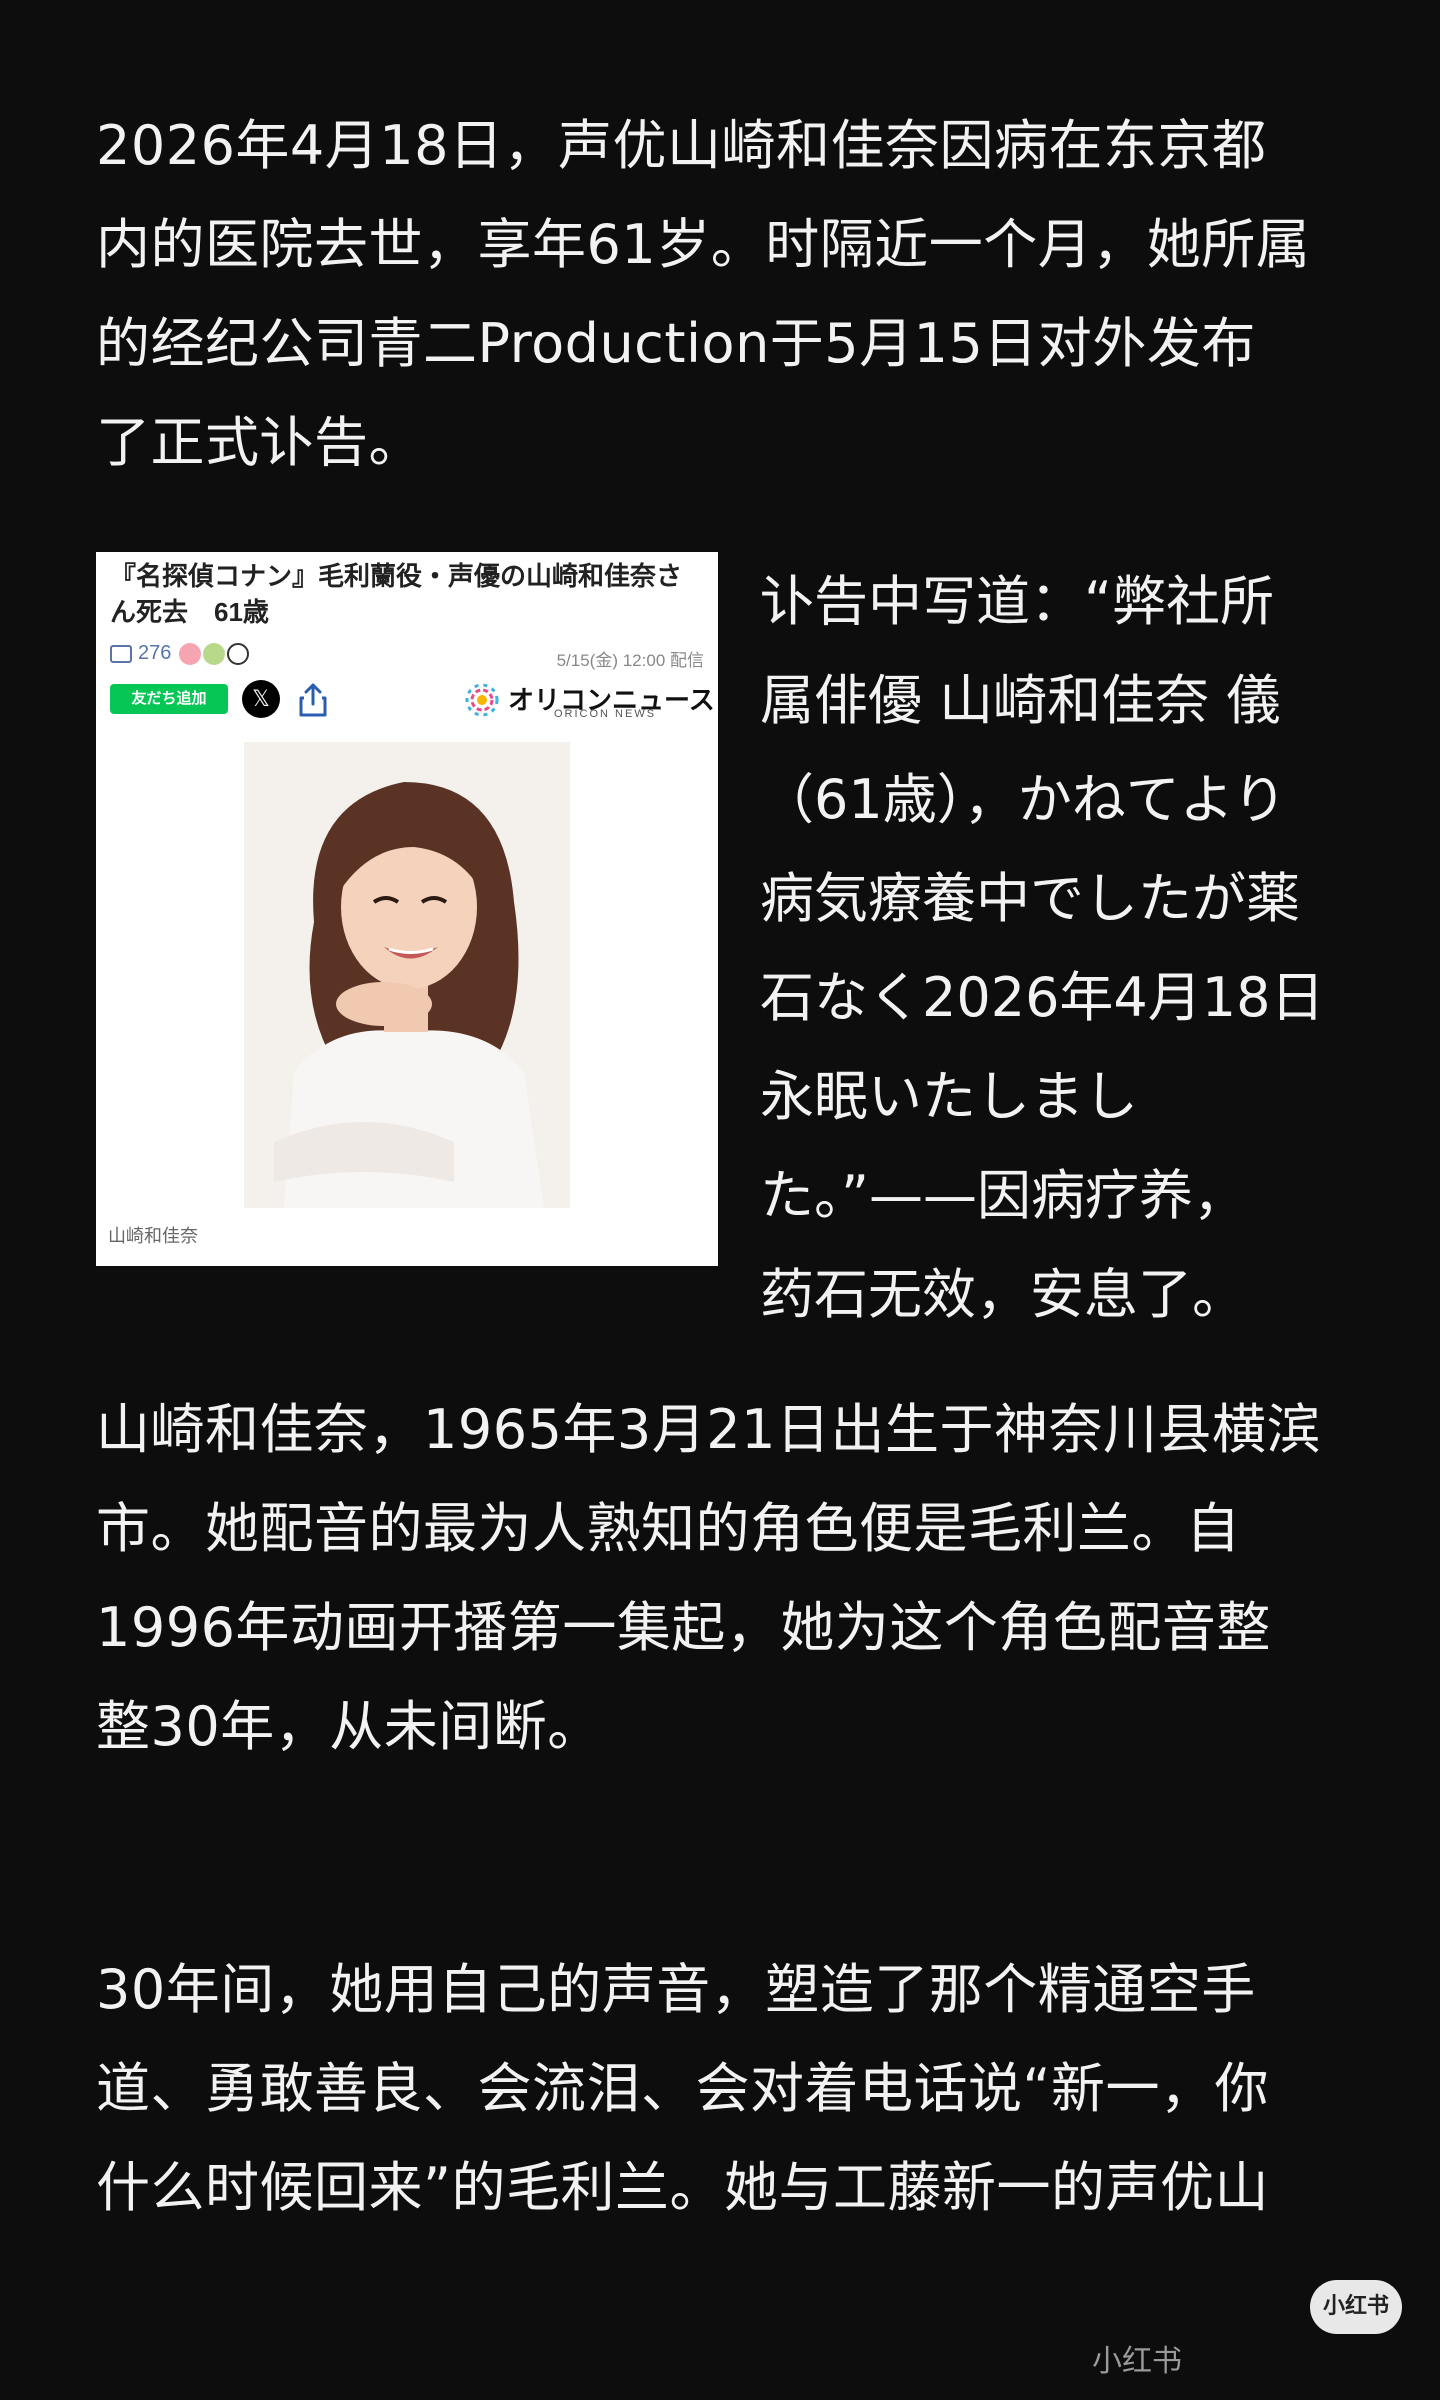 The width and height of the screenshot is (1440, 2400). What do you see at coordinates (313, 700) in the screenshot?
I see `share-icon` at bounding box center [313, 700].